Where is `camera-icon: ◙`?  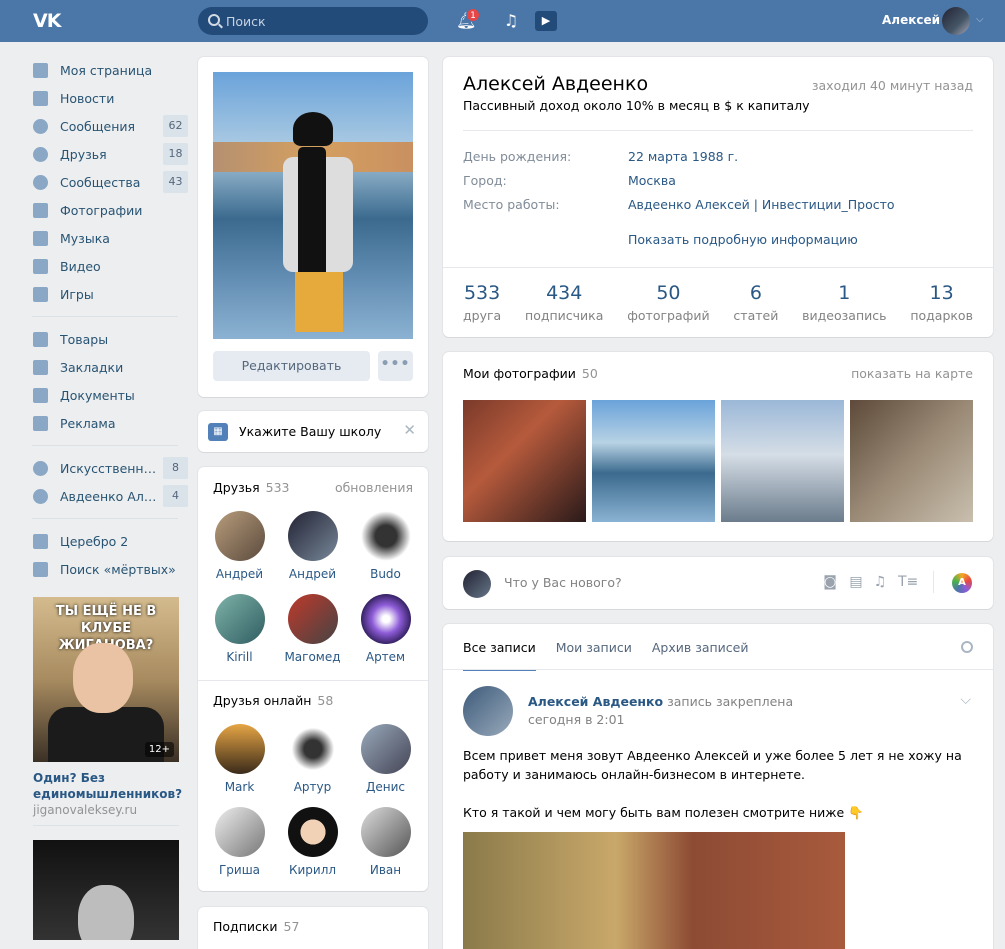 camera-icon: ◙ is located at coordinates (830, 582).